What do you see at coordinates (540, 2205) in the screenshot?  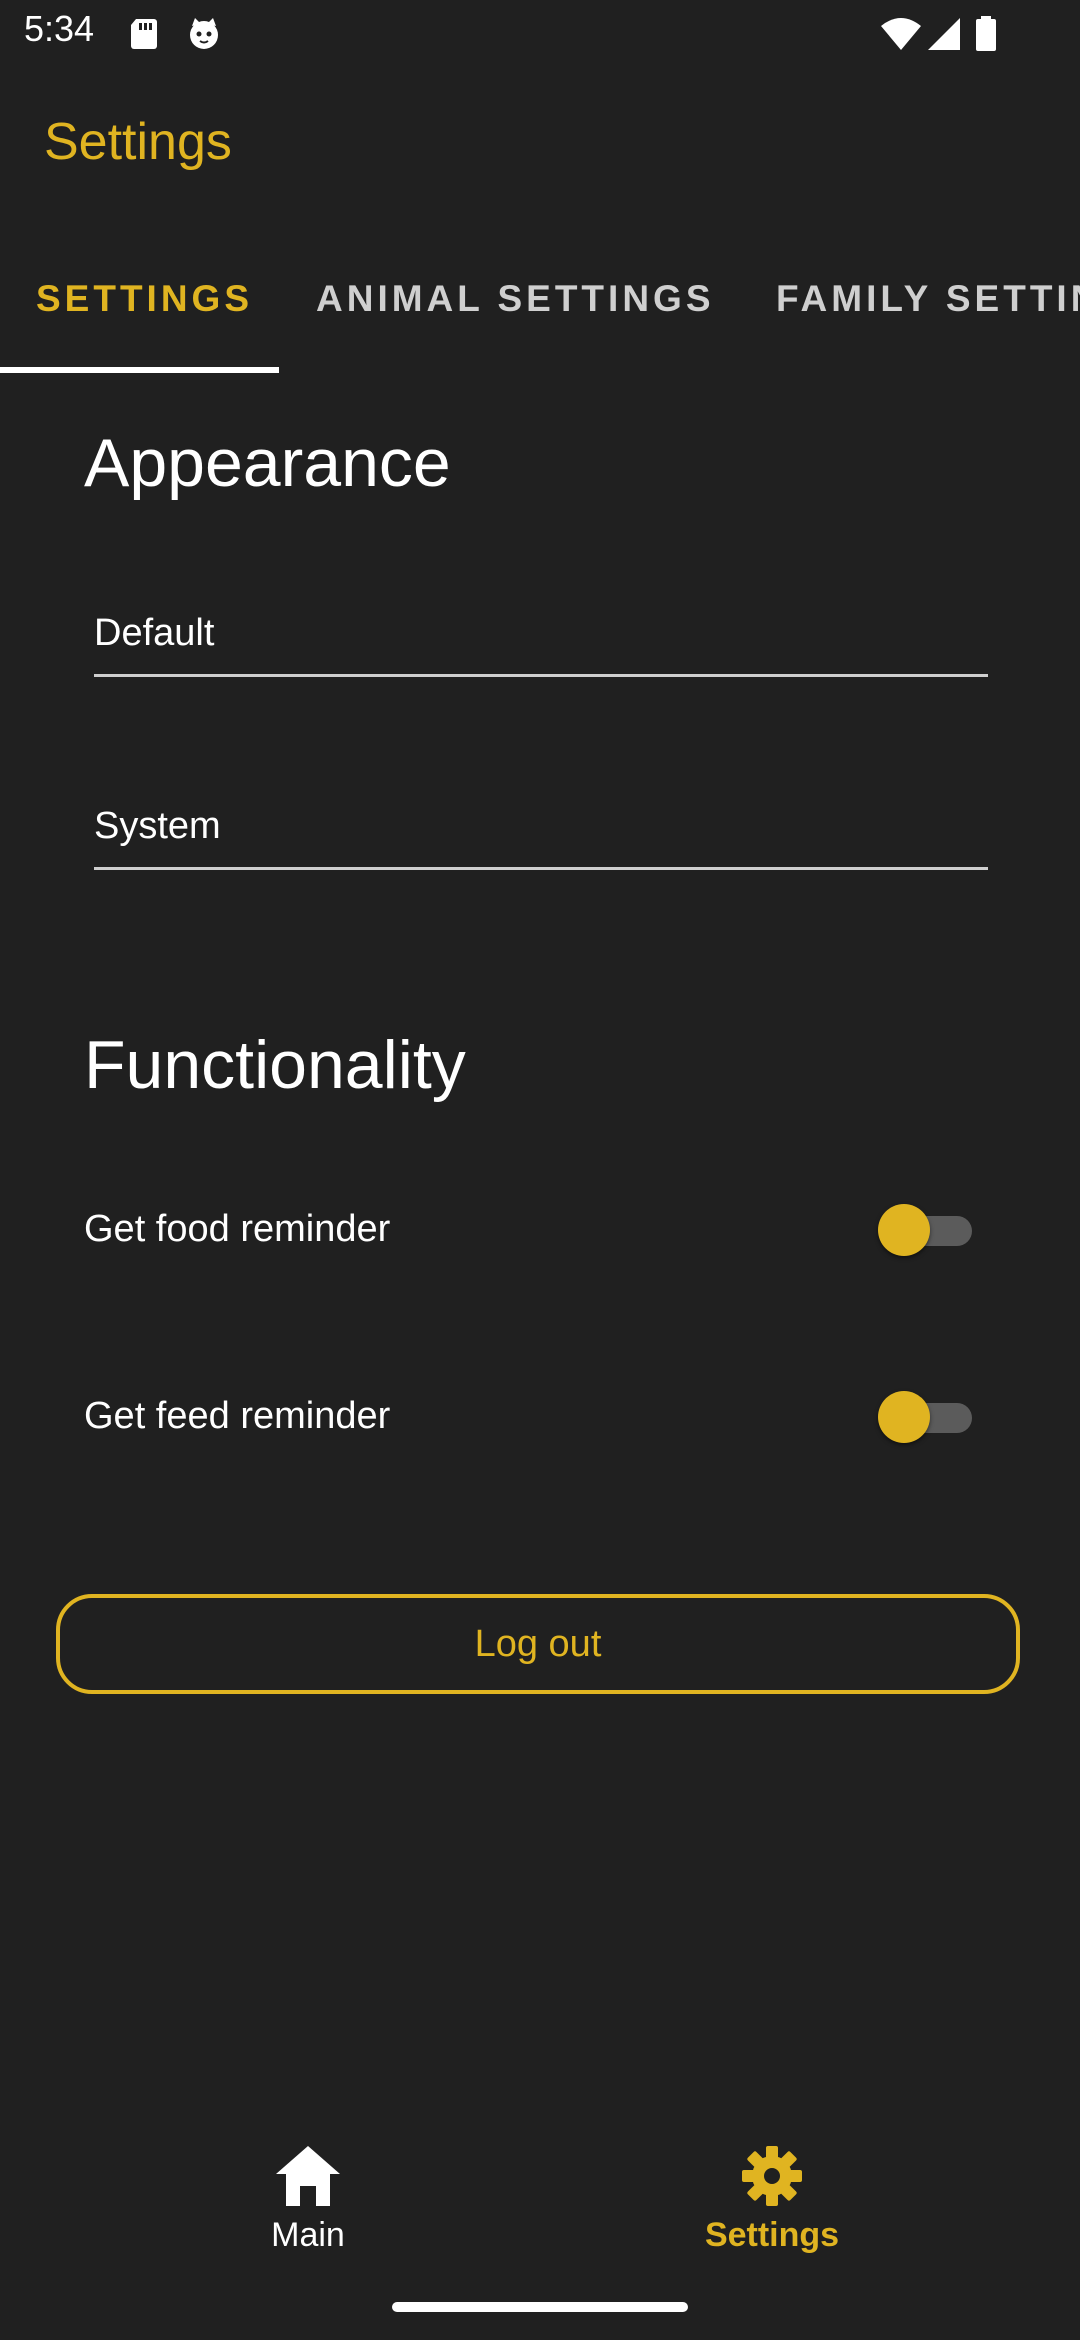 I see `bottom-navigation: Main Settings` at bounding box center [540, 2205].